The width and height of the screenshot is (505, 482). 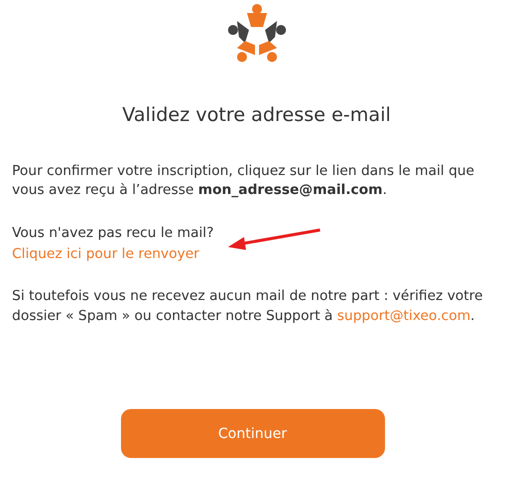 What do you see at coordinates (106, 254) in the screenshot?
I see `resend-link: Cliquez ici pour le renvoyer` at bounding box center [106, 254].